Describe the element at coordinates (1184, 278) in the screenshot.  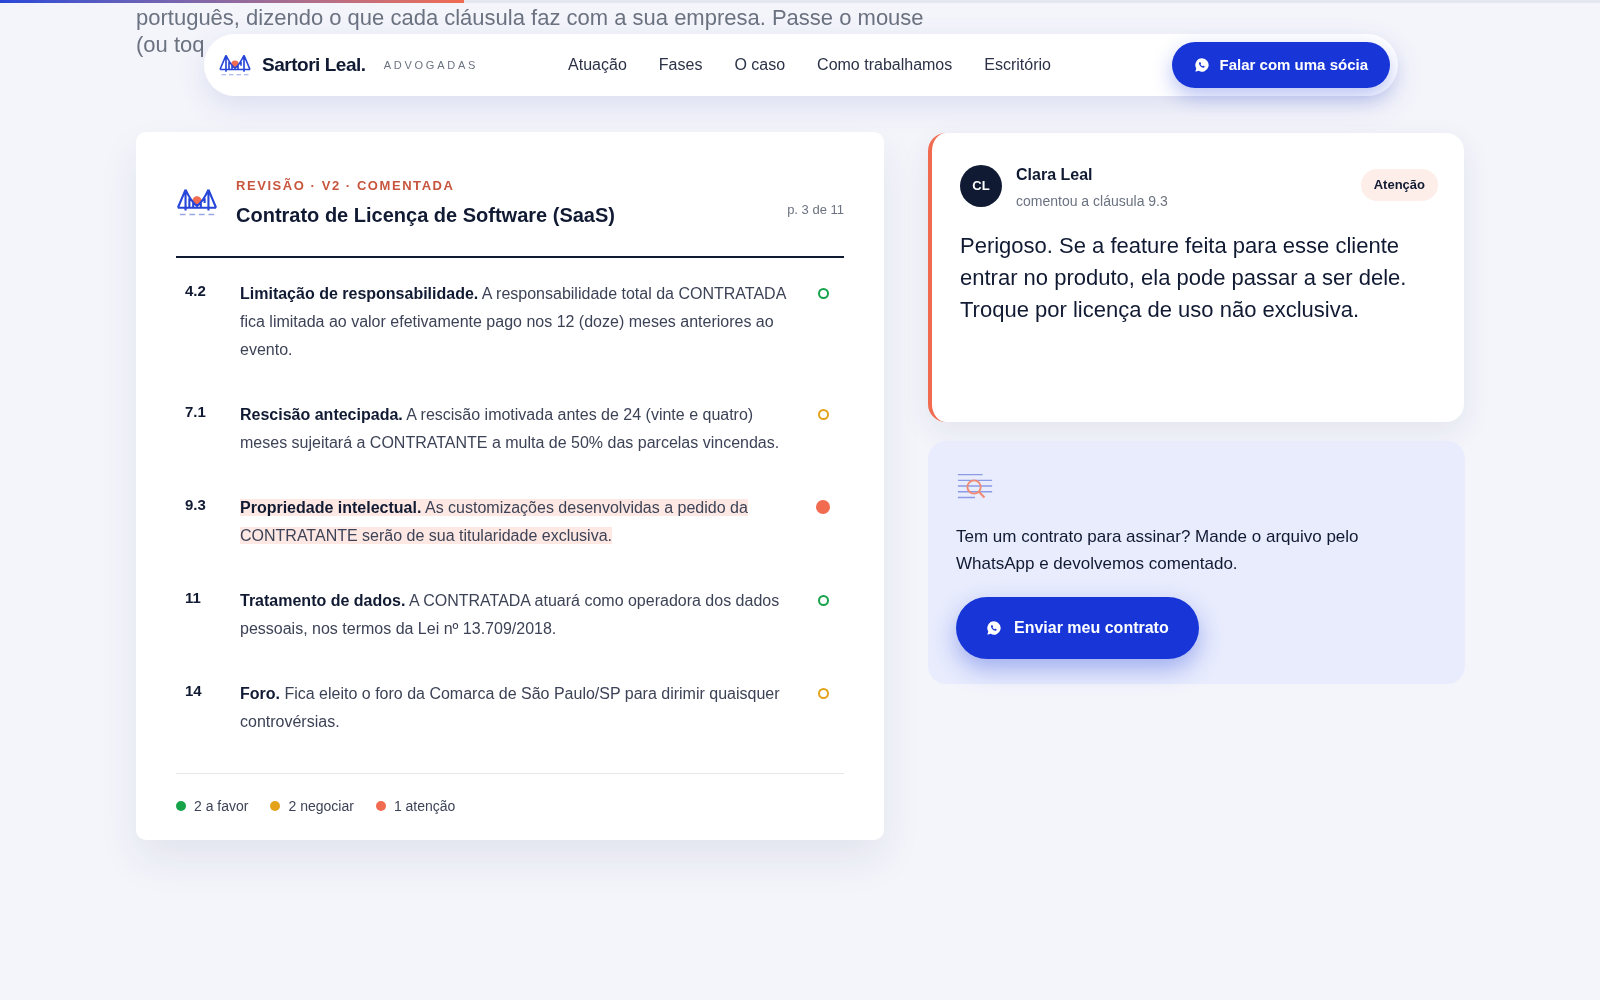
I see `comment-text: Perigoso. Se a feature feita para esse cliente entrar no produto, ela pode passar a ser dele. Troque por licença de uso não exclusiva.` at that location.